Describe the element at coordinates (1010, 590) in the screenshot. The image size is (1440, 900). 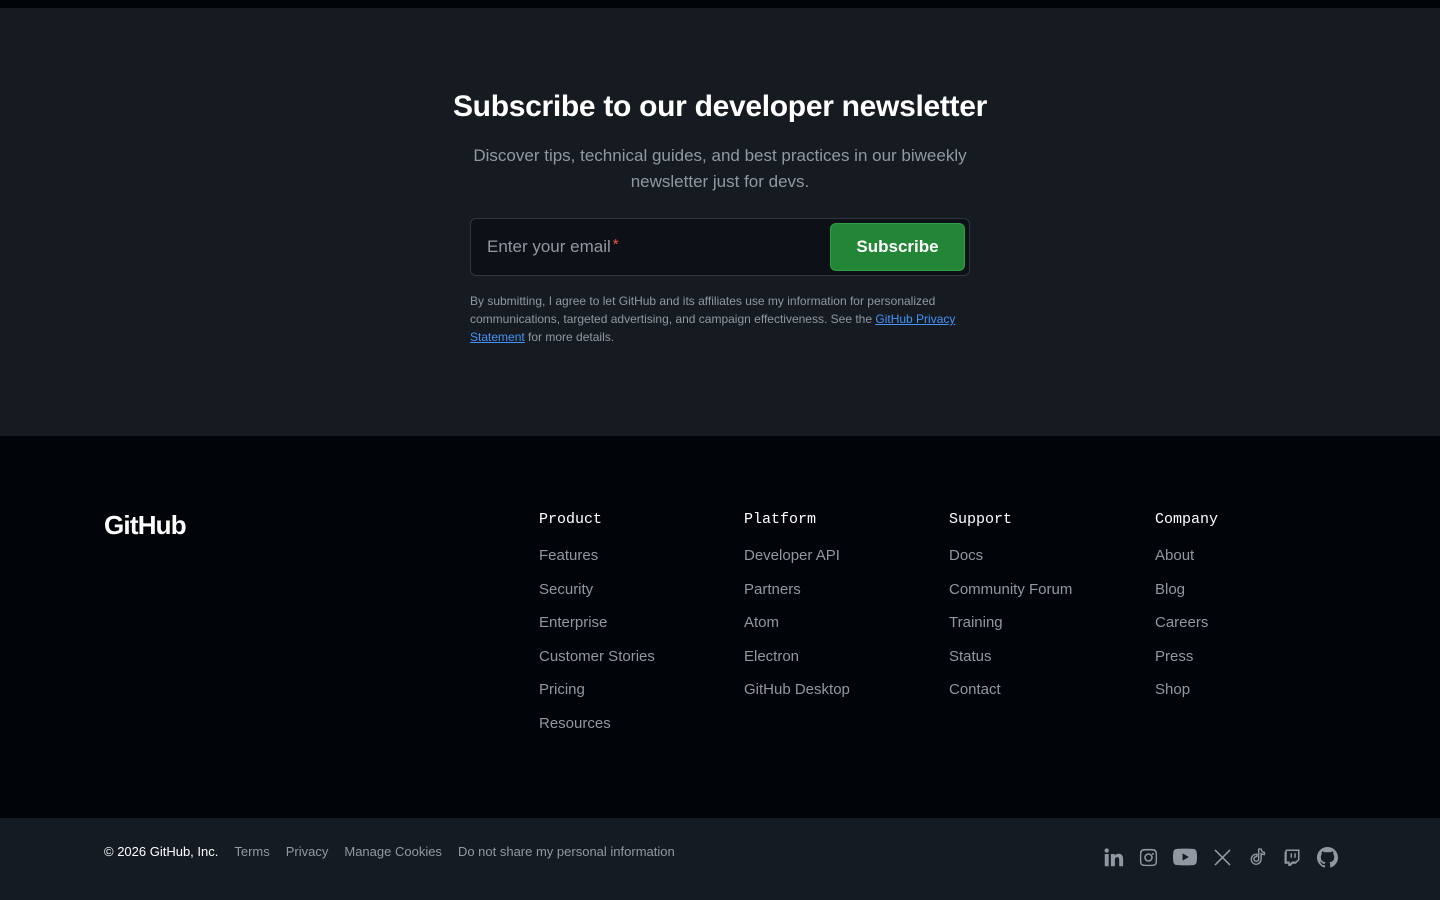
I see `footer-link-community-forum: Community Forum` at that location.